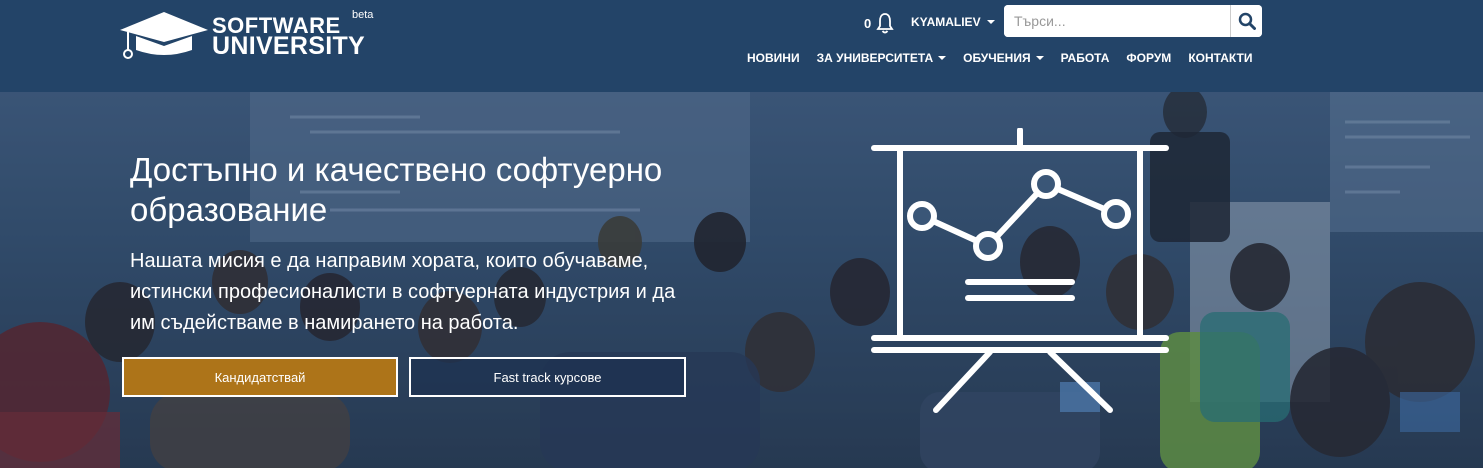 Image resolution: width=1483 pixels, height=468 pixels. Describe the element at coordinates (1020, 270) in the screenshot. I see `presentation-chart-icon` at that location.